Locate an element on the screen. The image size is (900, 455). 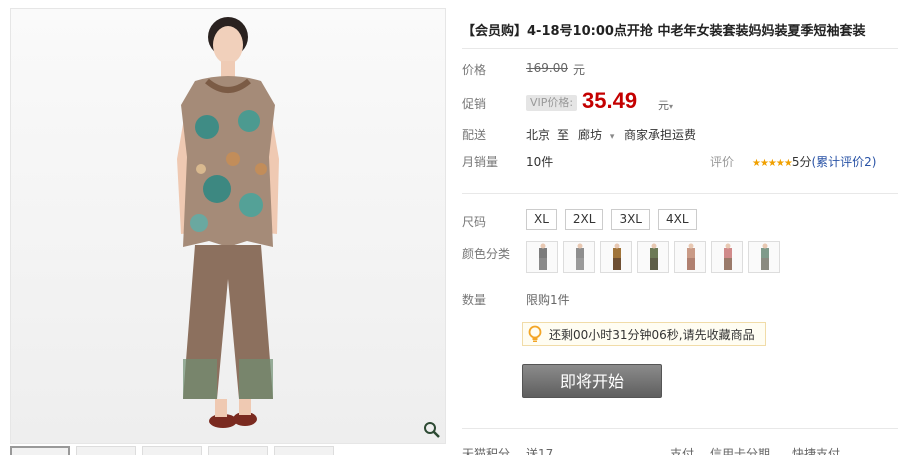
review-count-link: (累计评价2) is located at coordinates (843, 162).